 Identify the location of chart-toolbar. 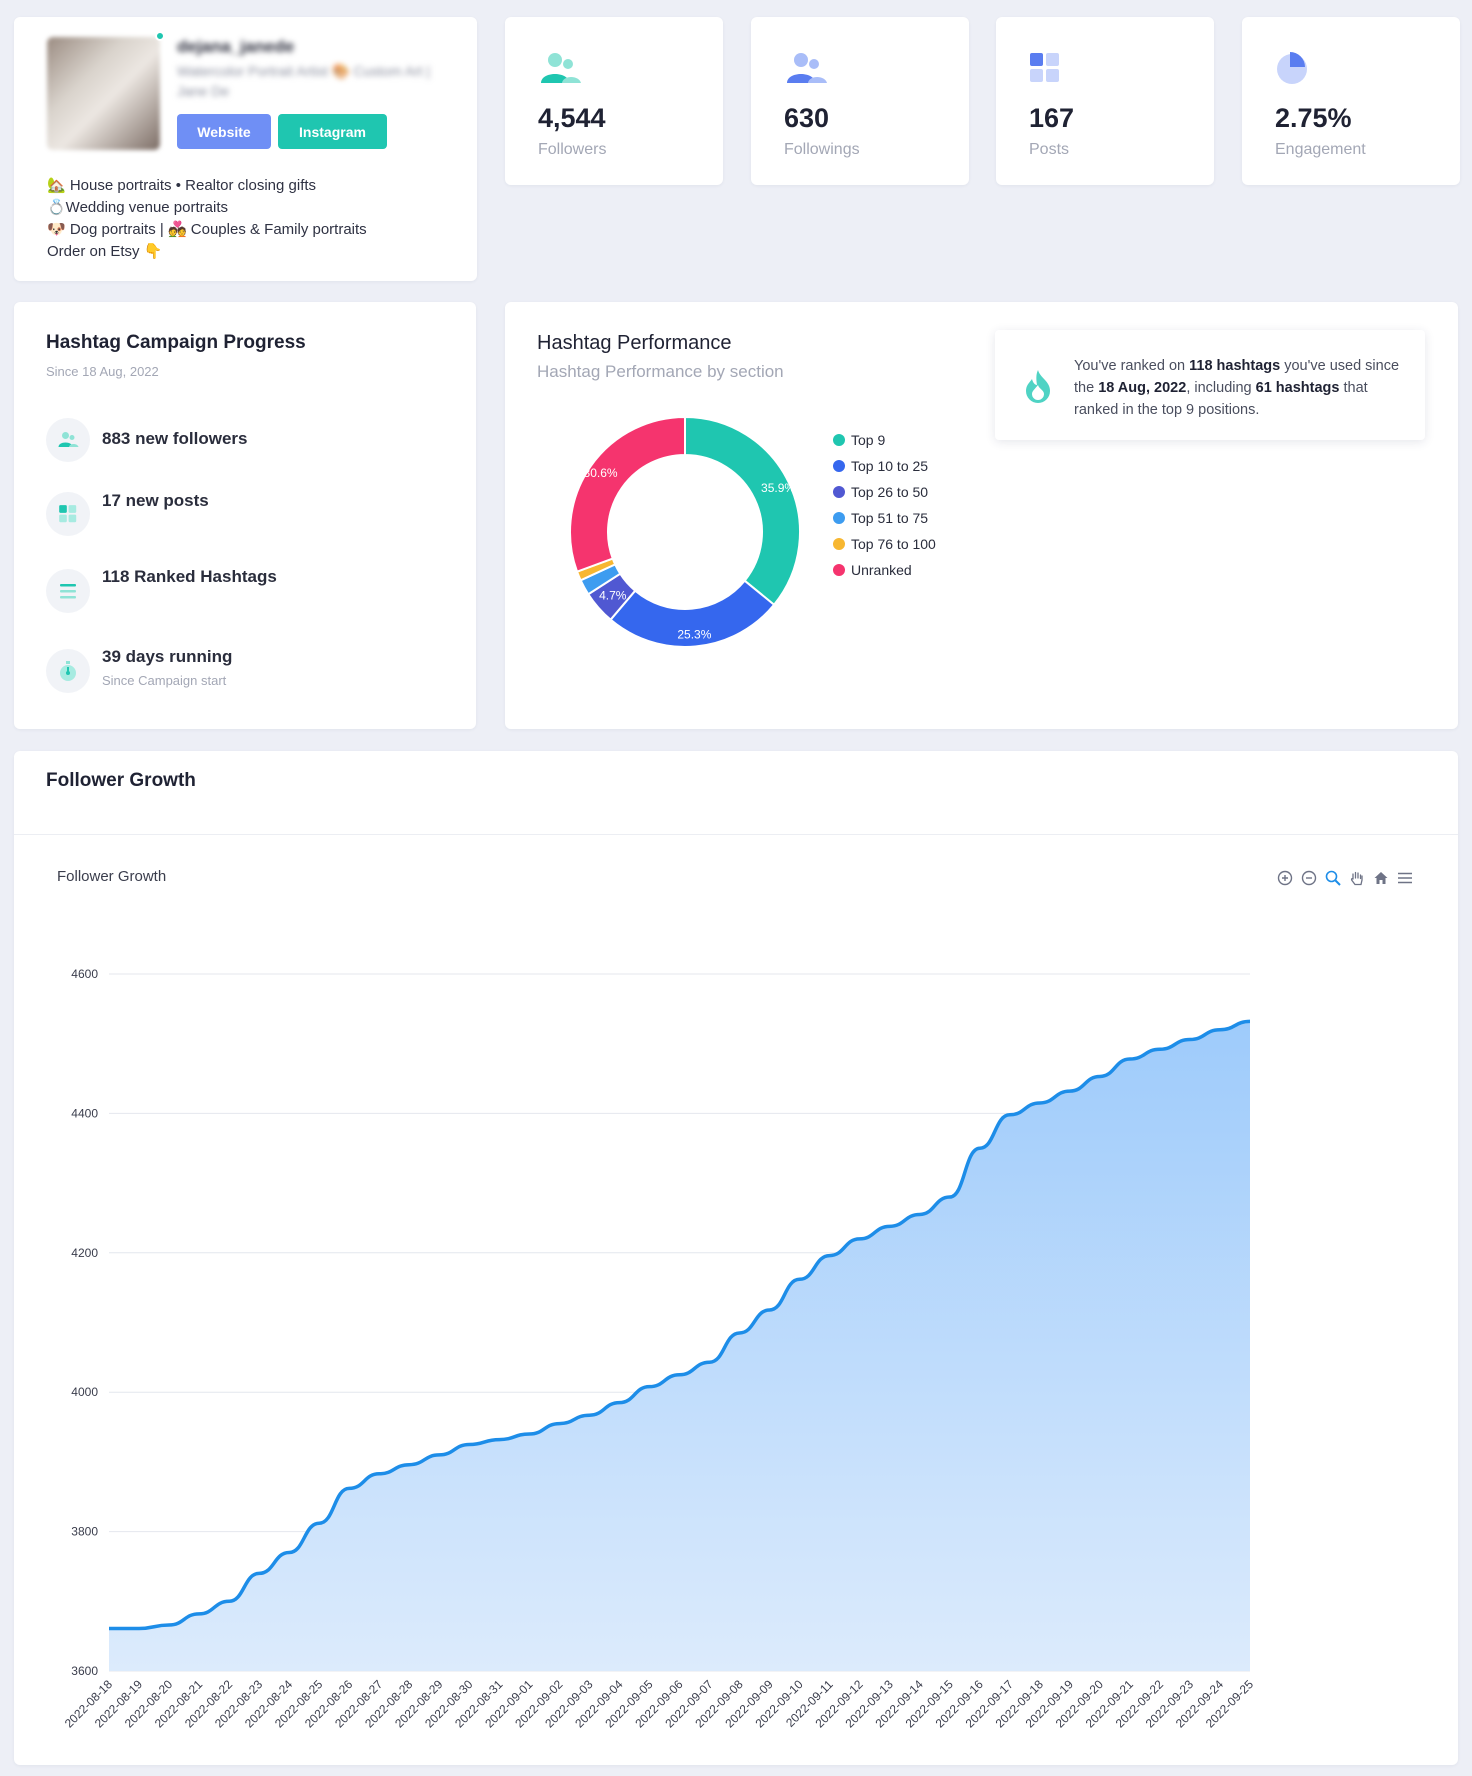
(1345, 878).